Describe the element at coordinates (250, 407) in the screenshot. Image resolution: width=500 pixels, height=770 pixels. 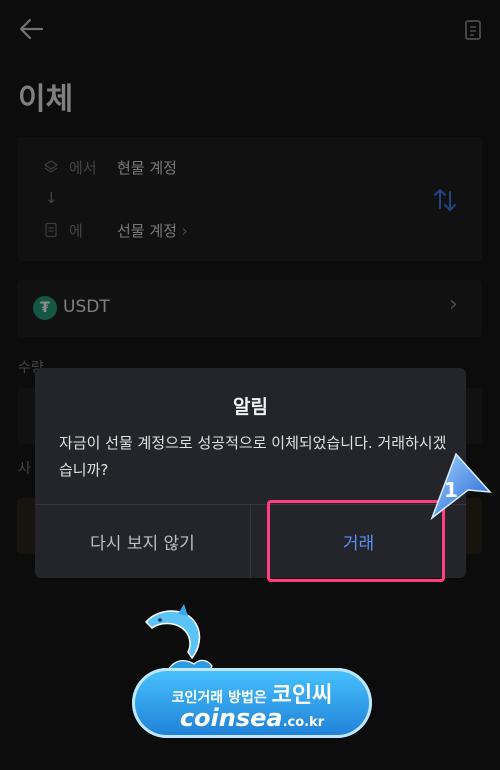
I see `dialog-title: 알림` at that location.